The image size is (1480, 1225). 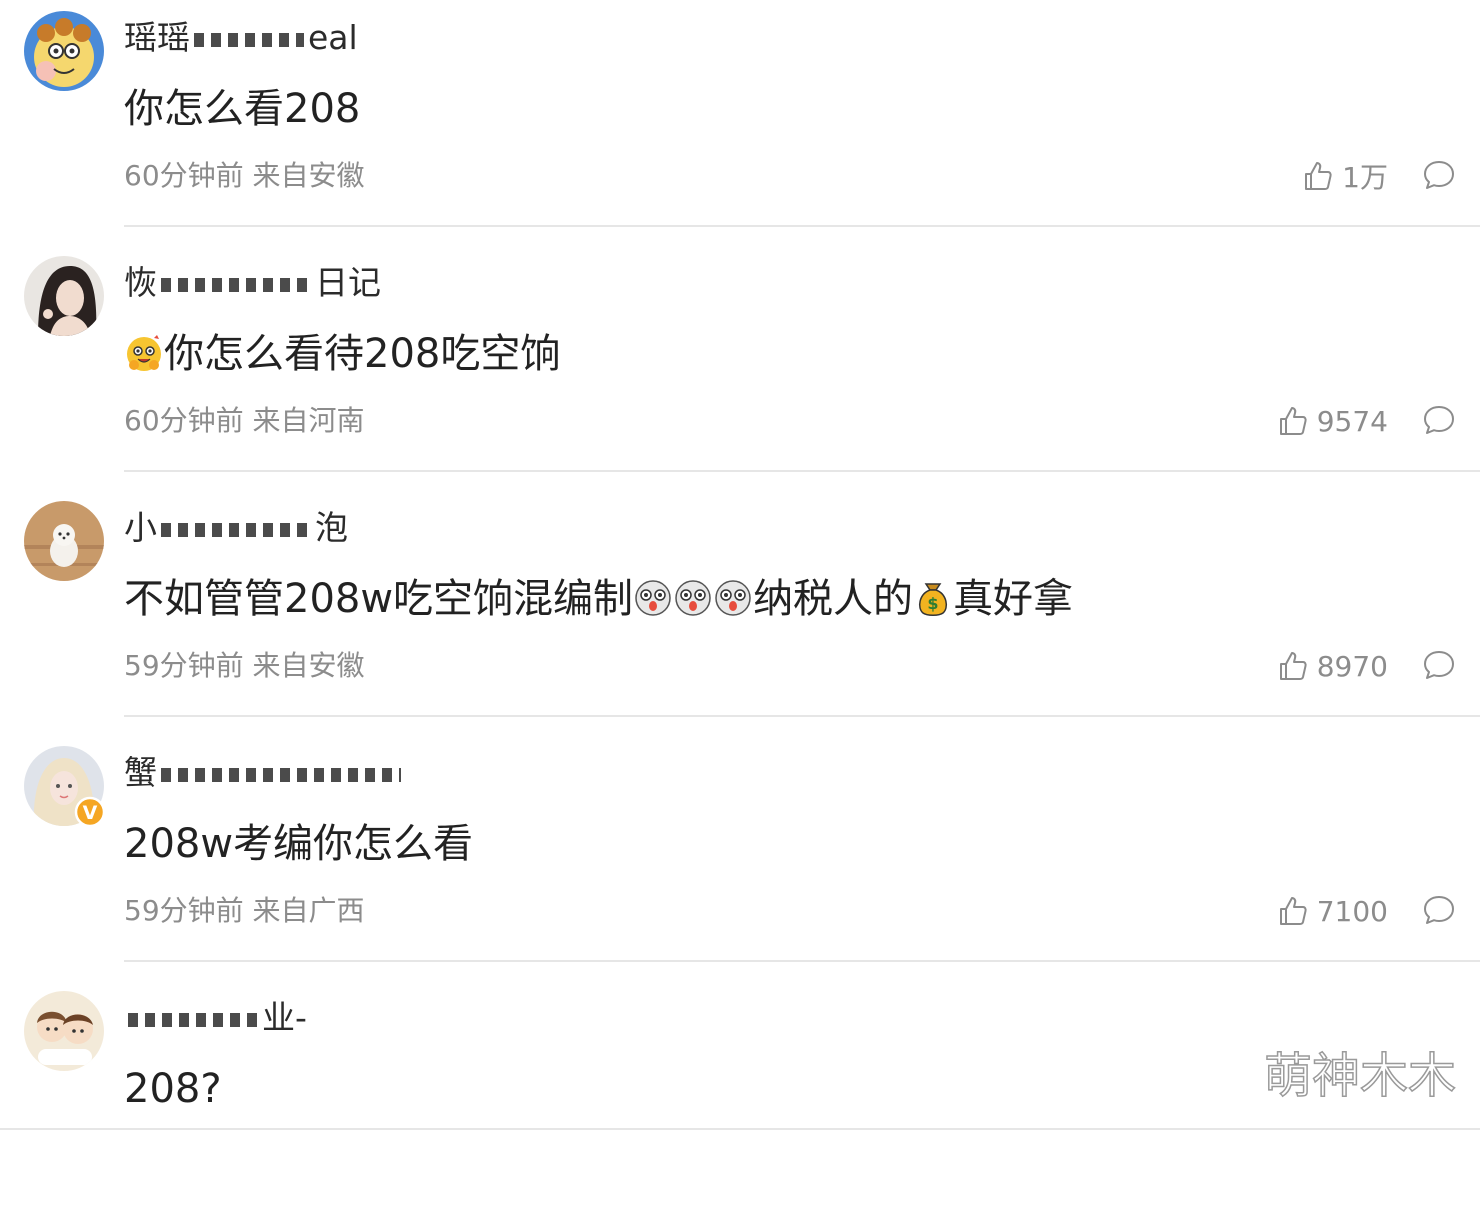 What do you see at coordinates (308, 910) in the screenshot?
I see `comment-location: 来自广西` at bounding box center [308, 910].